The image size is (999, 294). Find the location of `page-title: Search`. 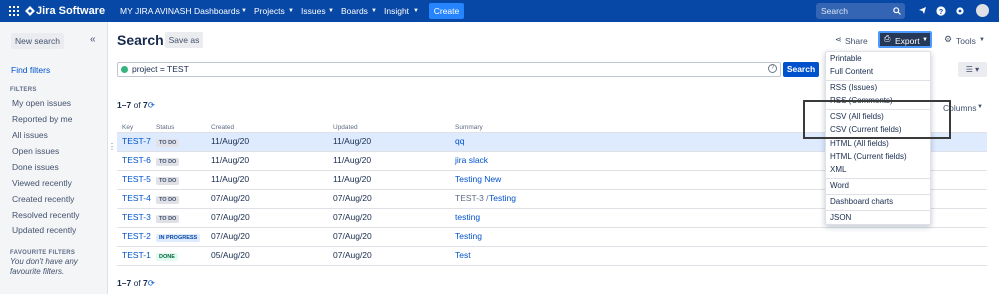

page-title: Search is located at coordinates (140, 40).